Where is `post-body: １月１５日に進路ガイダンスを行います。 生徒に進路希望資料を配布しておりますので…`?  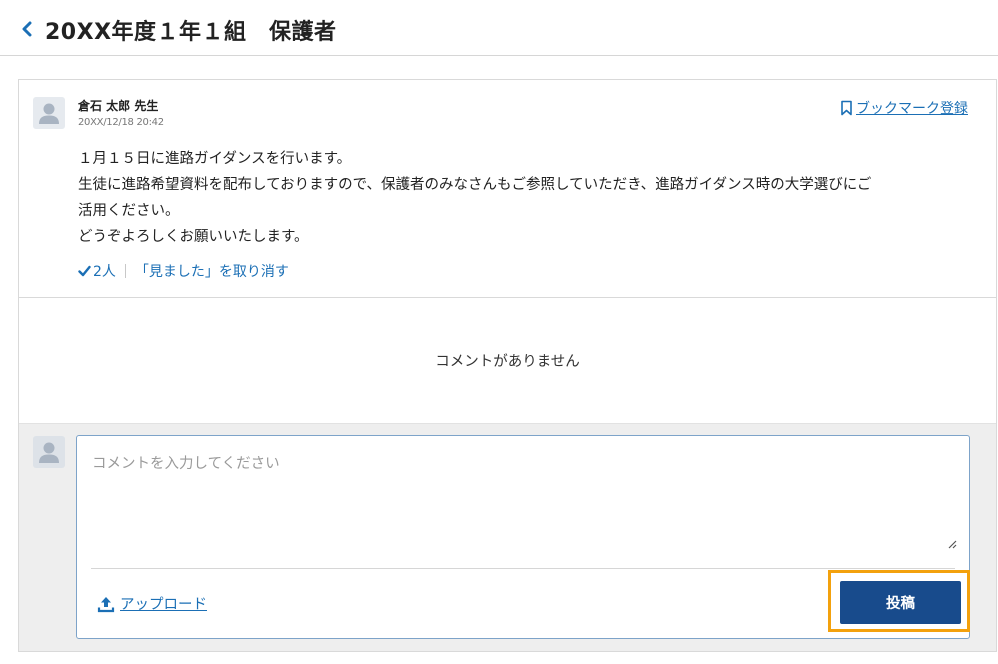 post-body: １月１５日に進路ガイダンスを行います。 生徒に進路希望資料を配布しておりますので… is located at coordinates (528, 198).